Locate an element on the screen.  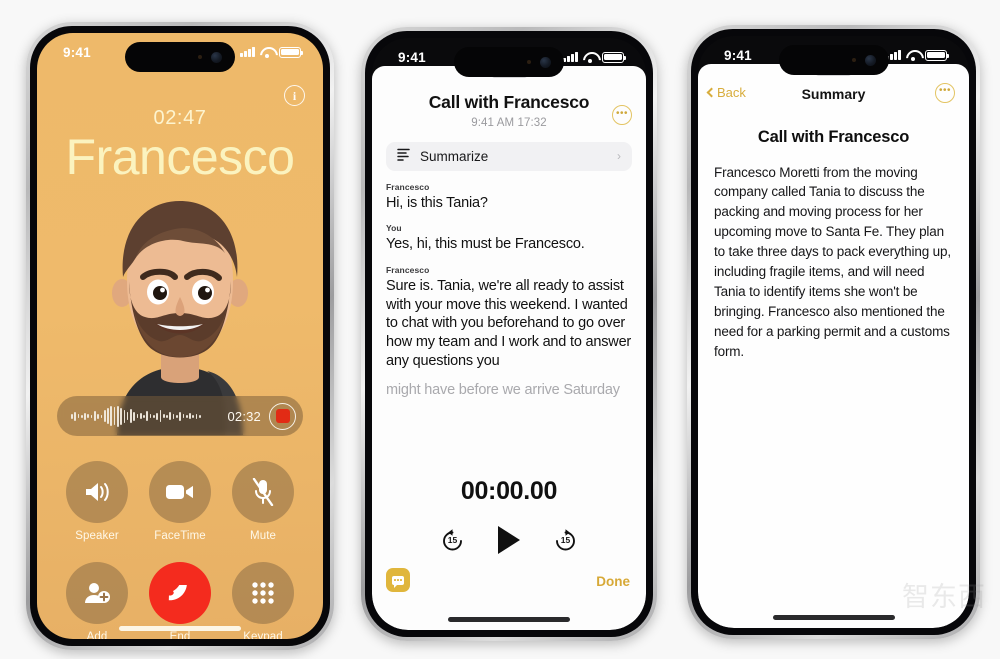
end-call-icon is located at coordinates (180, 593).